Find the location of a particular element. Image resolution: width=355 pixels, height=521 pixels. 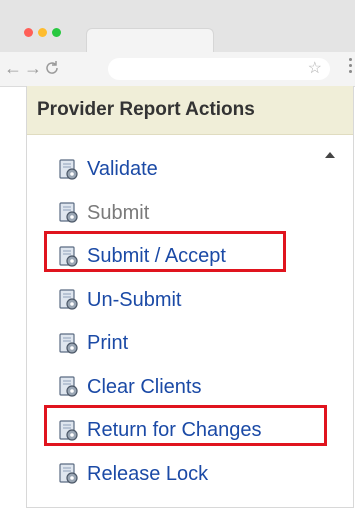

close-window-button is located at coordinates (28, 32).